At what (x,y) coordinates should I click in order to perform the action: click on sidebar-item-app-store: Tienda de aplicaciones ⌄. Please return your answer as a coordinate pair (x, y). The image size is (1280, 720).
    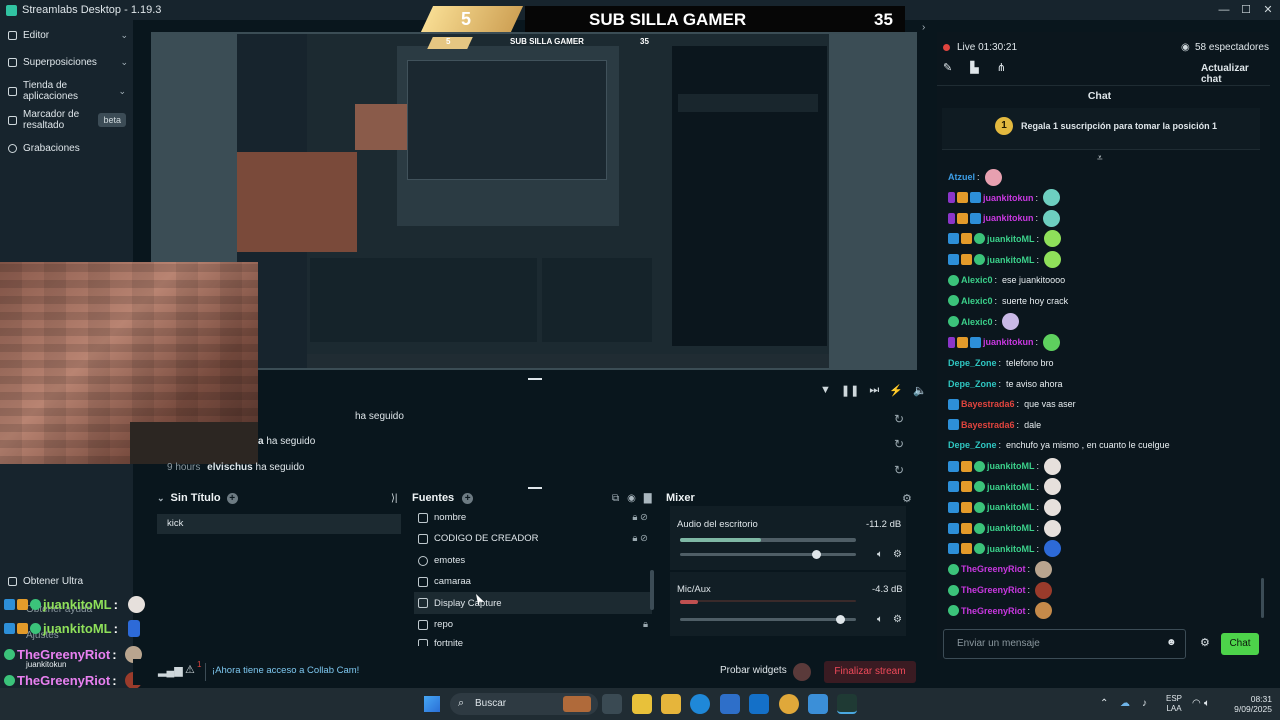
    Looking at the image, I should click on (67, 91).